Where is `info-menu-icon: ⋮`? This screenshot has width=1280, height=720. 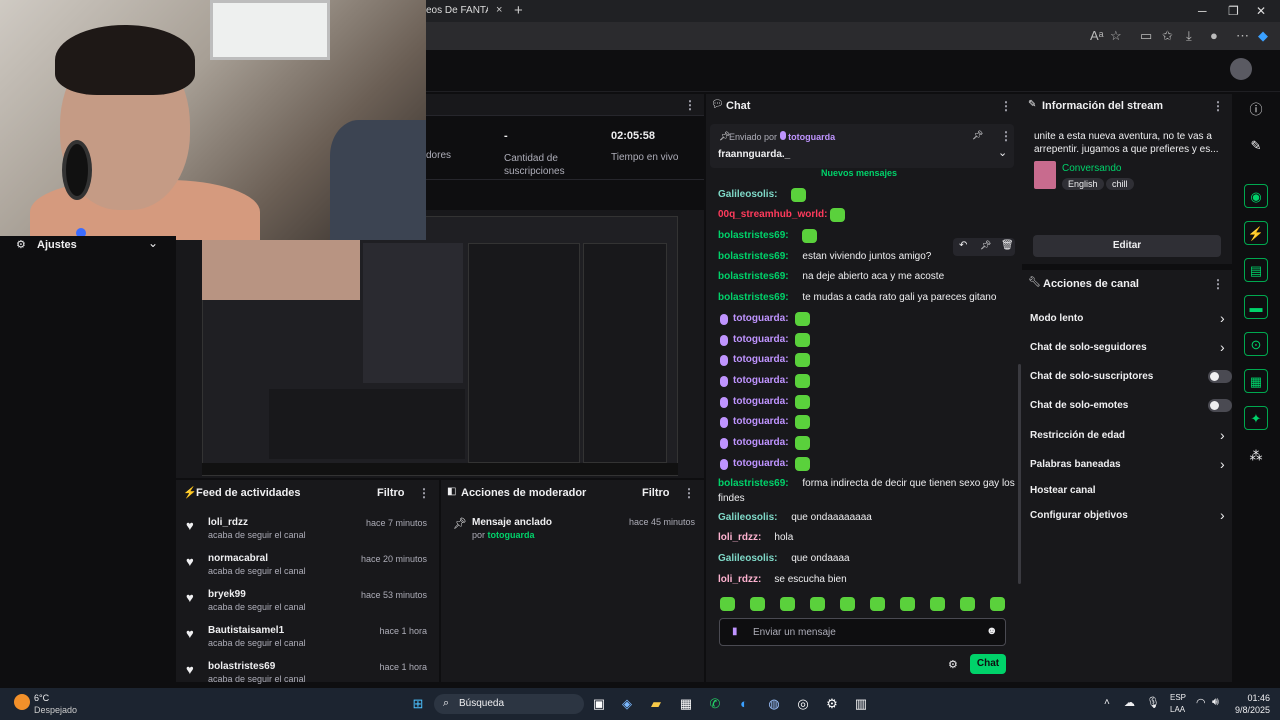
info-menu-icon: ⋮ is located at coordinates (1218, 106).